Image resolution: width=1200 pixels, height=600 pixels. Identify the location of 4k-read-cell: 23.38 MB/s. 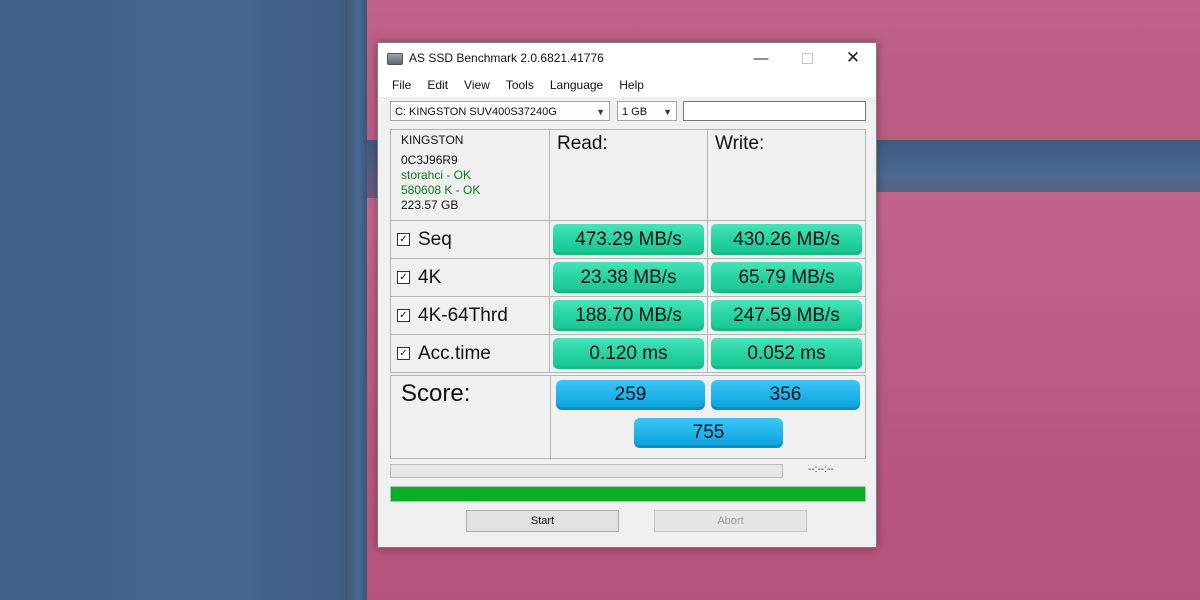
(628, 277).